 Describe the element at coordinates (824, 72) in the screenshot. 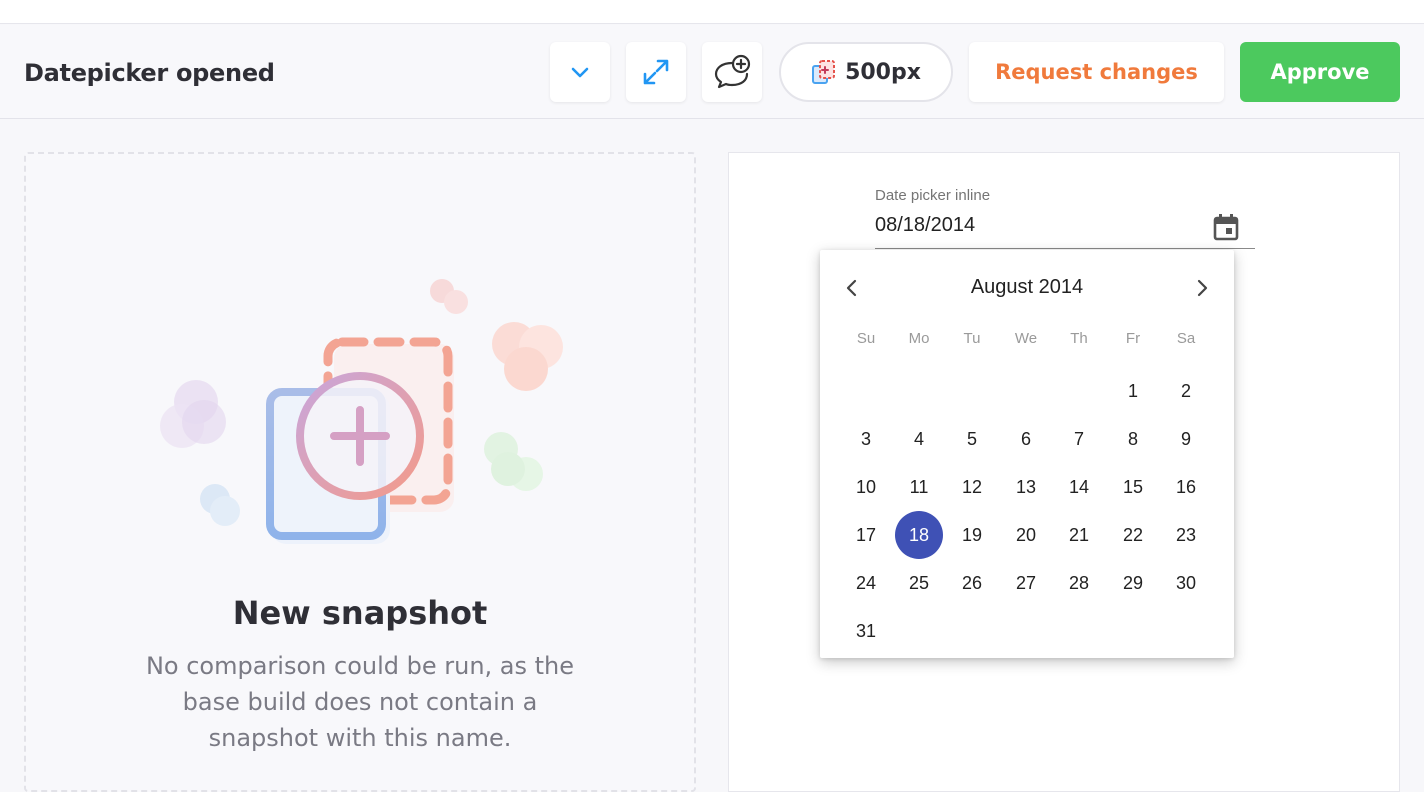

I see `snapshot-width-icon` at that location.